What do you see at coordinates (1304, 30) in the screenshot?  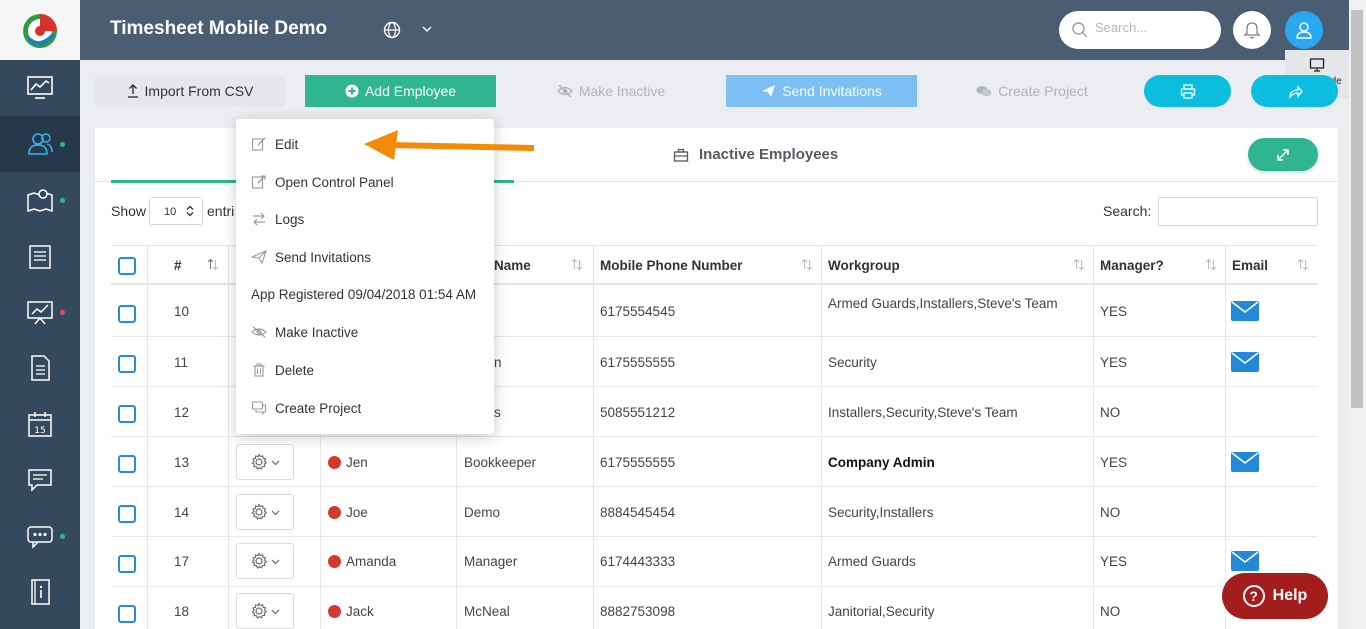 I see `user-menu-button` at bounding box center [1304, 30].